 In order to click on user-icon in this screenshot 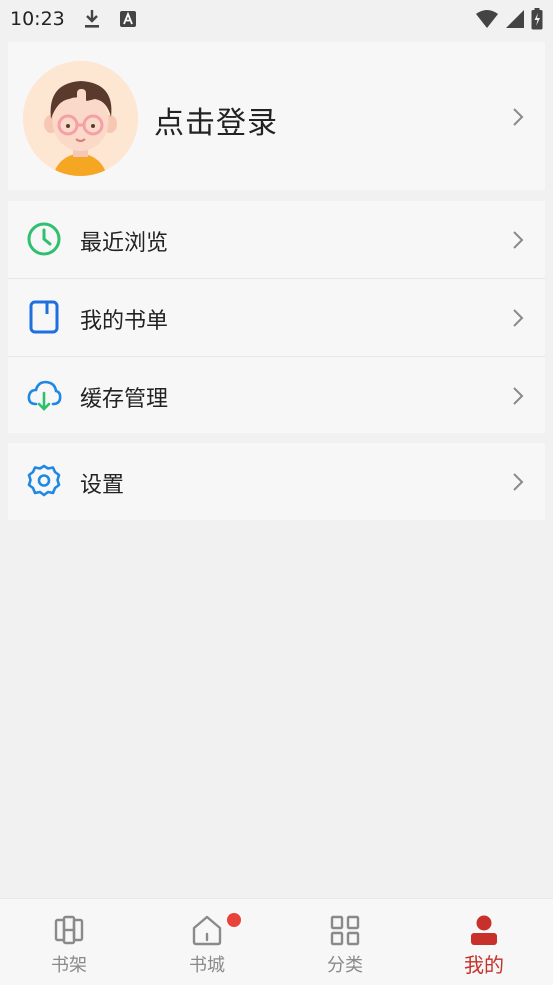, I will do `click(484, 930)`.